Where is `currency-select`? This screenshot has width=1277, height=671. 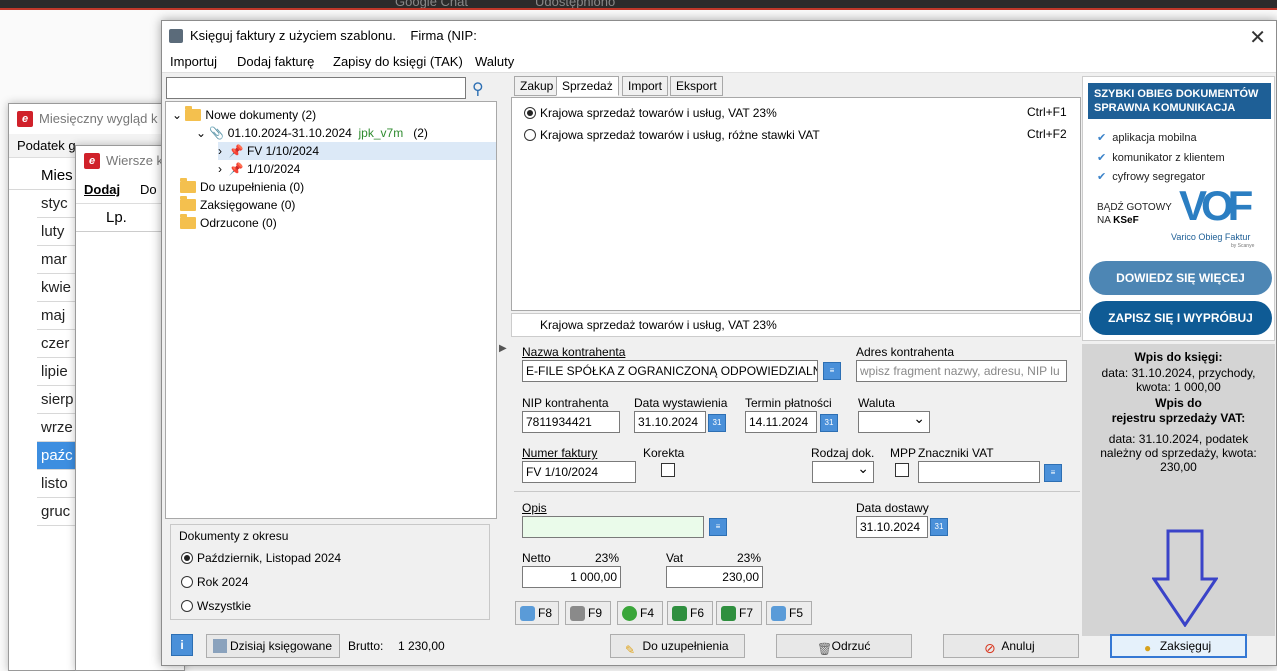
currency-select is located at coordinates (894, 421).